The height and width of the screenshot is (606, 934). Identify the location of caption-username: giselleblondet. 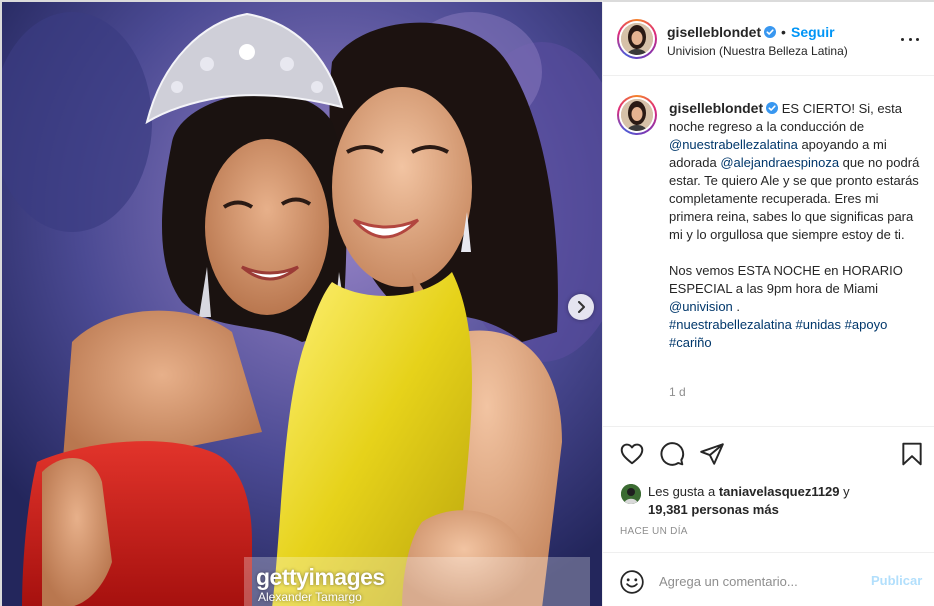
(716, 108).